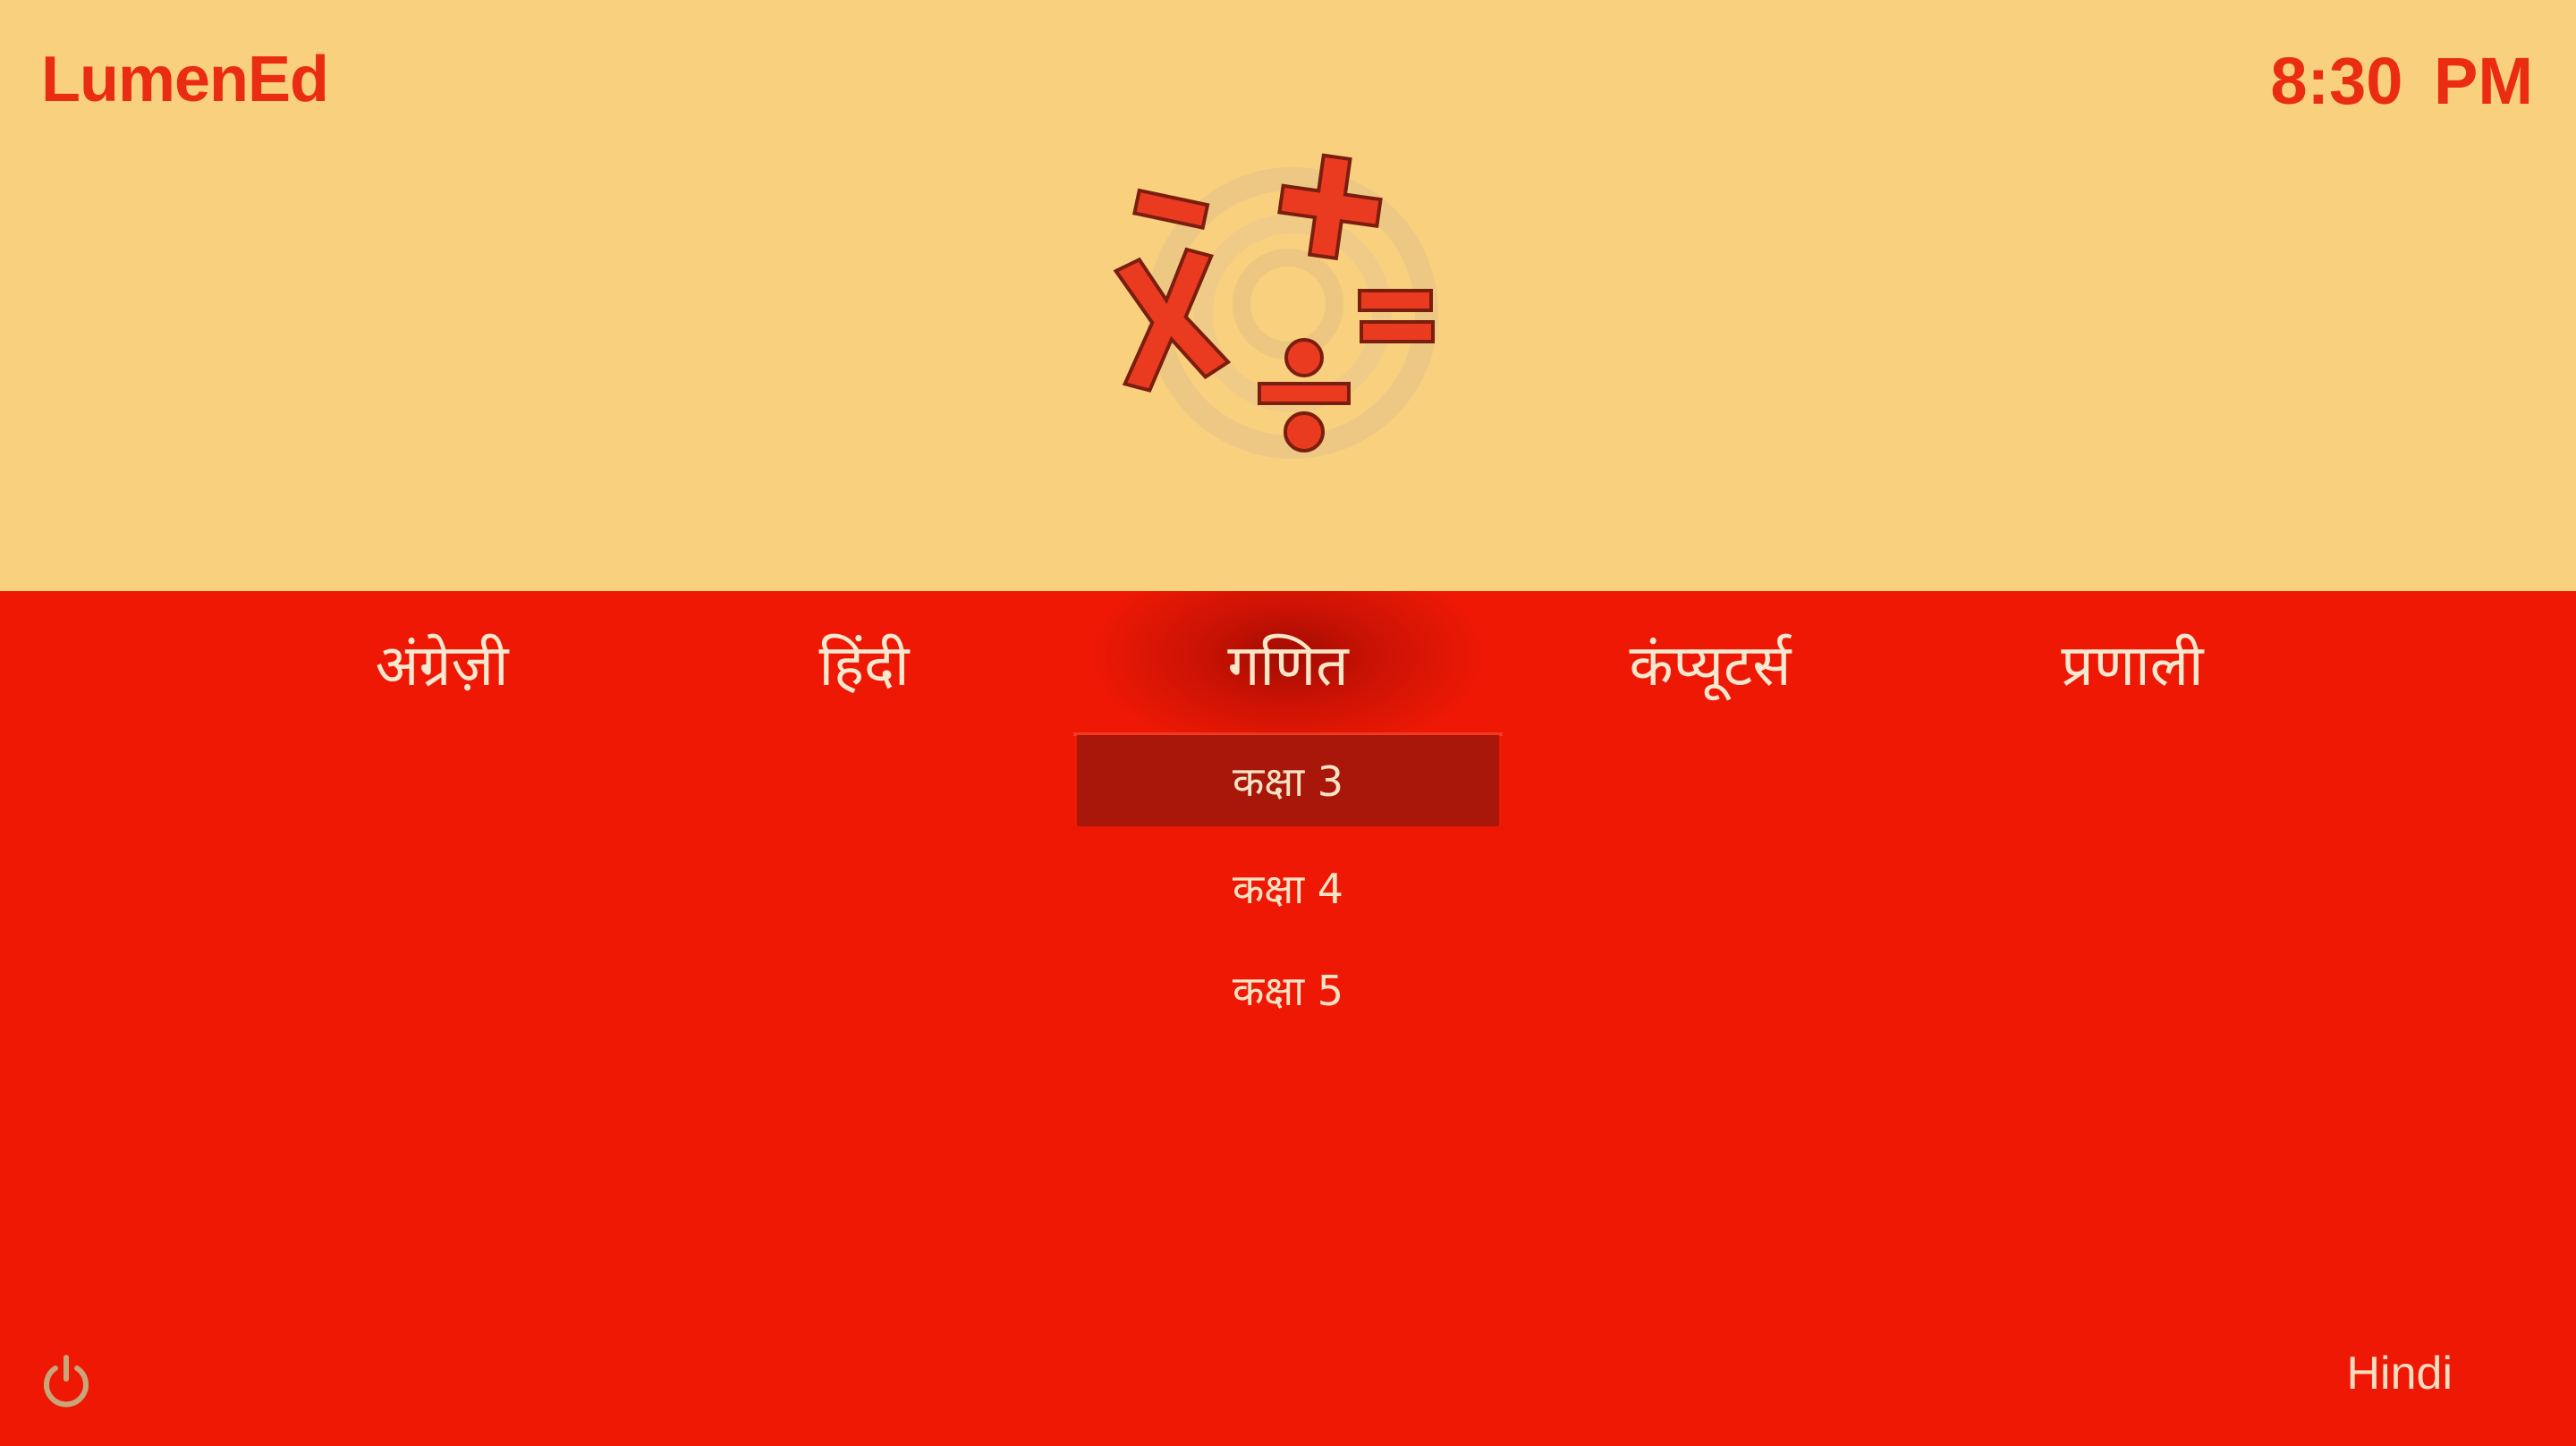 This screenshot has height=1446, width=2576. What do you see at coordinates (442, 662) in the screenshot?
I see `tab-english: अंग्रेज़ी` at bounding box center [442, 662].